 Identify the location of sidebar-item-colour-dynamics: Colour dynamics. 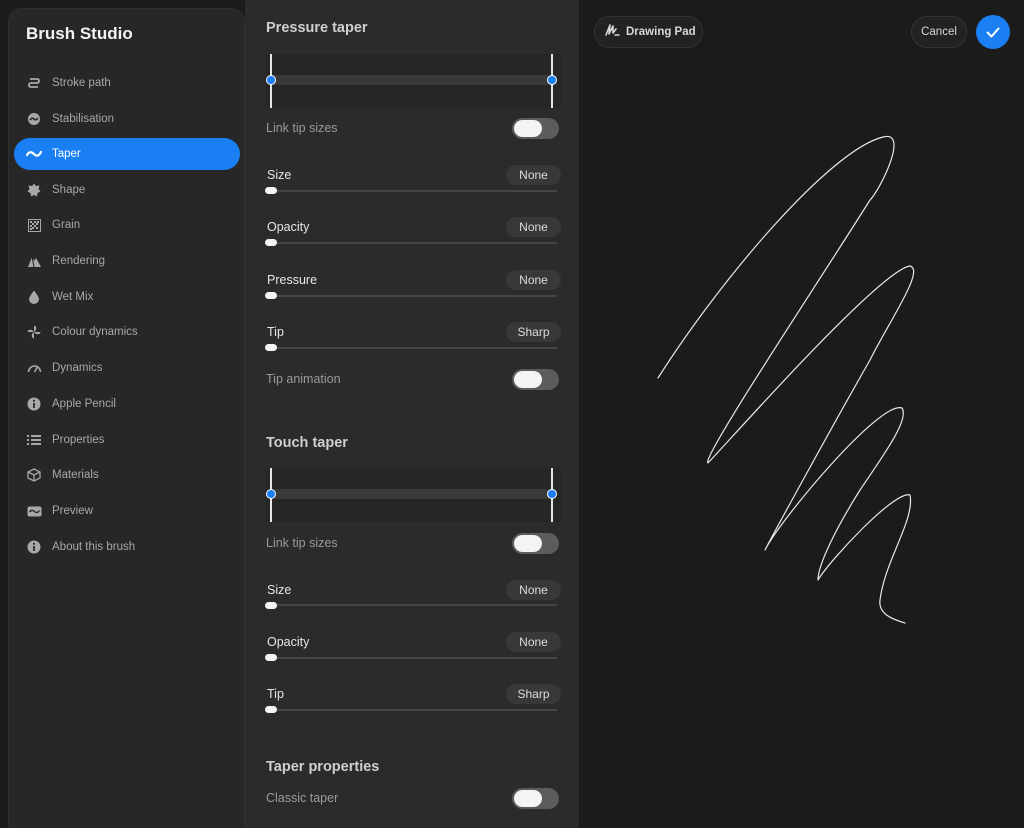
(127, 332).